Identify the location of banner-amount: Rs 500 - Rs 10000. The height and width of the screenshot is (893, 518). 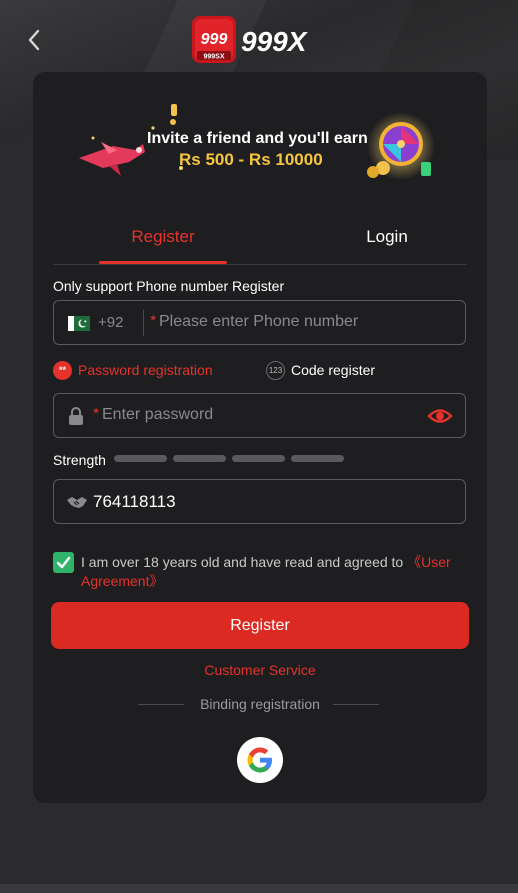
(251, 159).